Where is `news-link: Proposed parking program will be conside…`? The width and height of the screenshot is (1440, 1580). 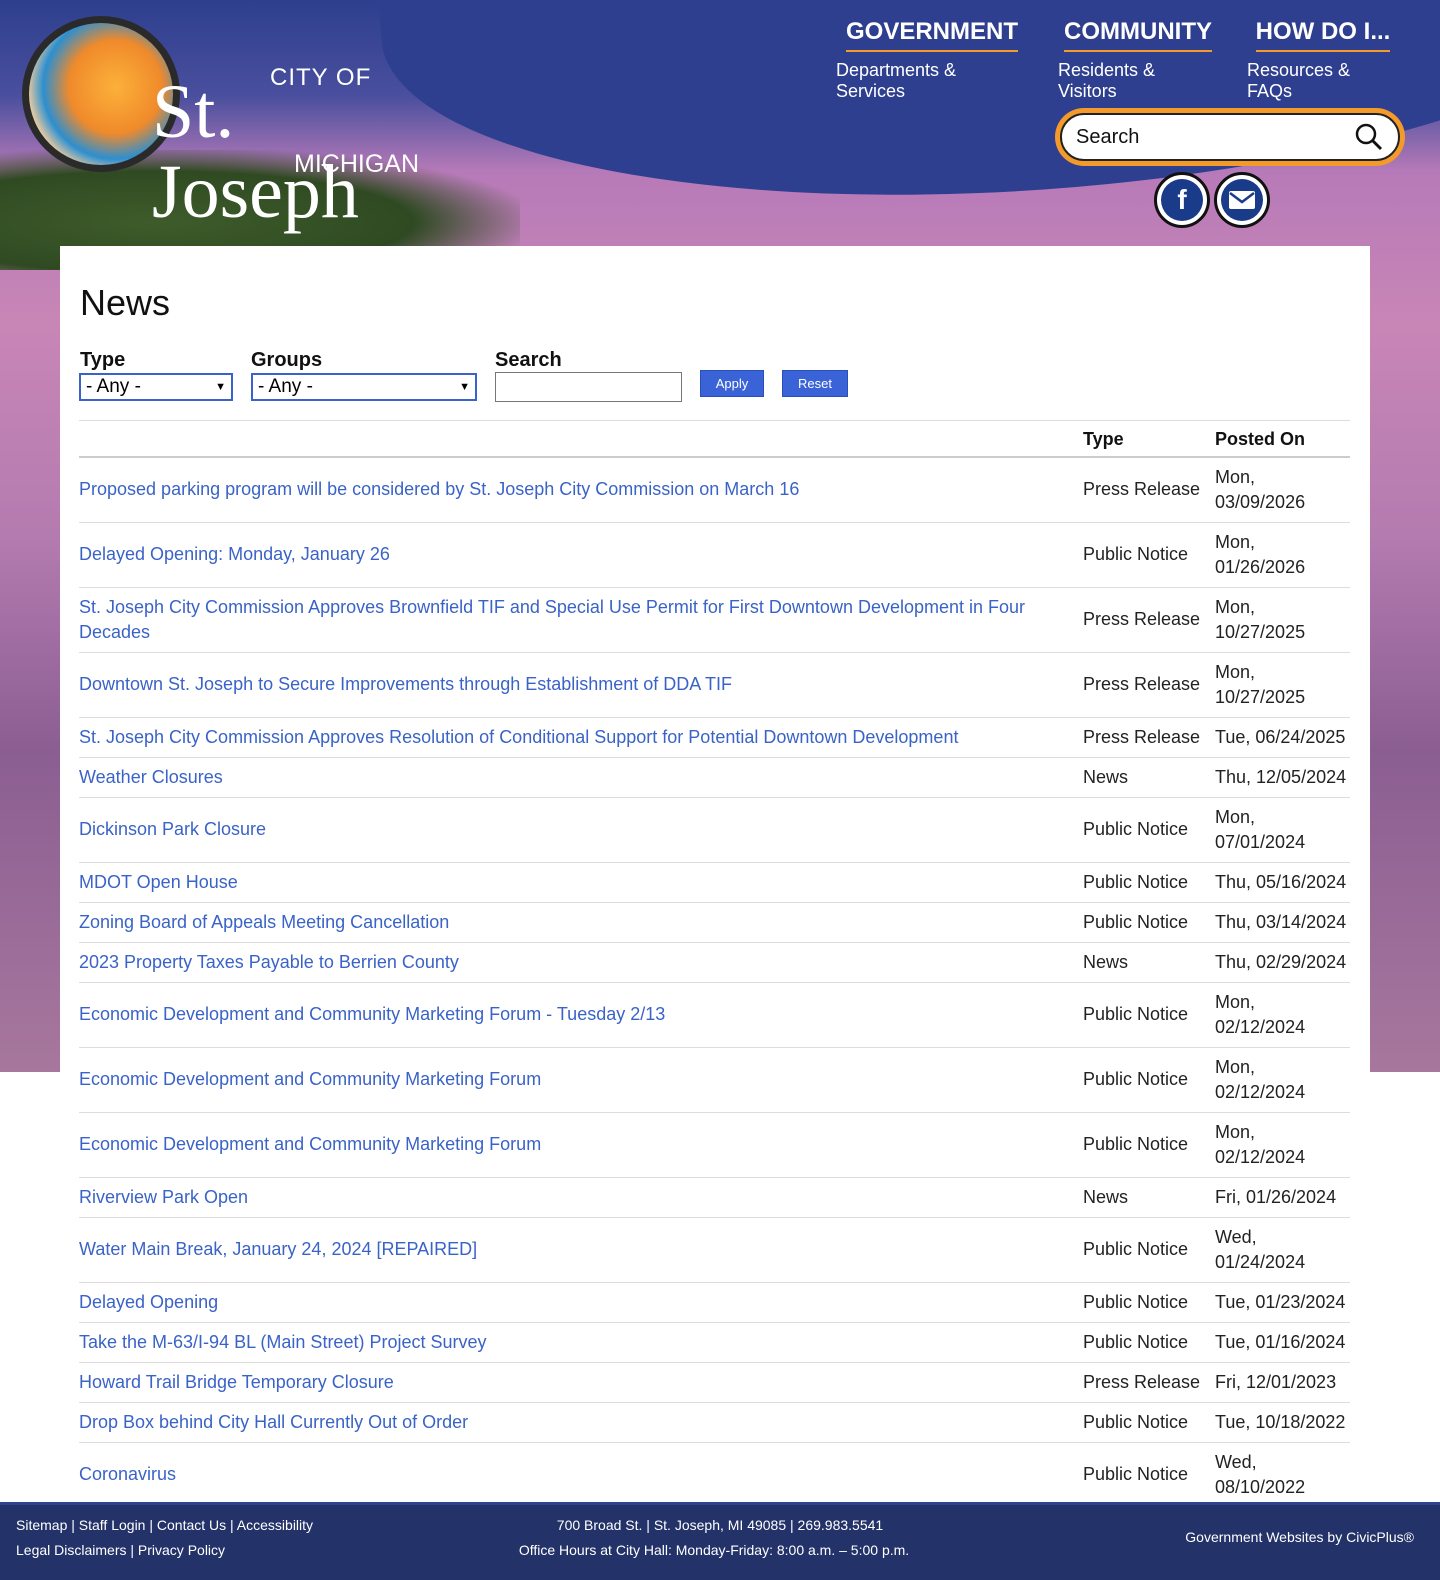
news-link: Proposed parking program will be conside… is located at coordinates (439, 489).